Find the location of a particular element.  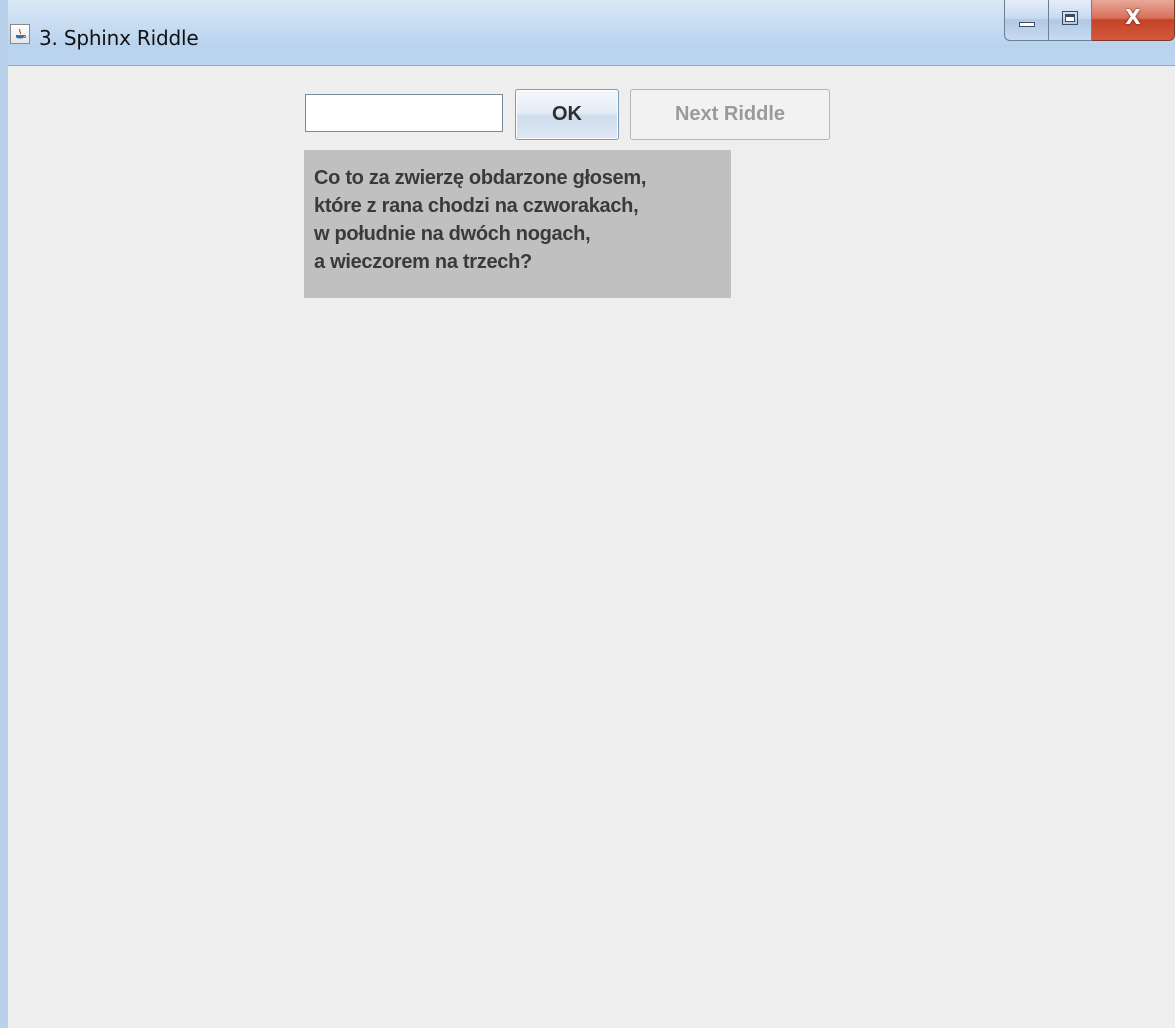

java-cup-icon is located at coordinates (20, 34).